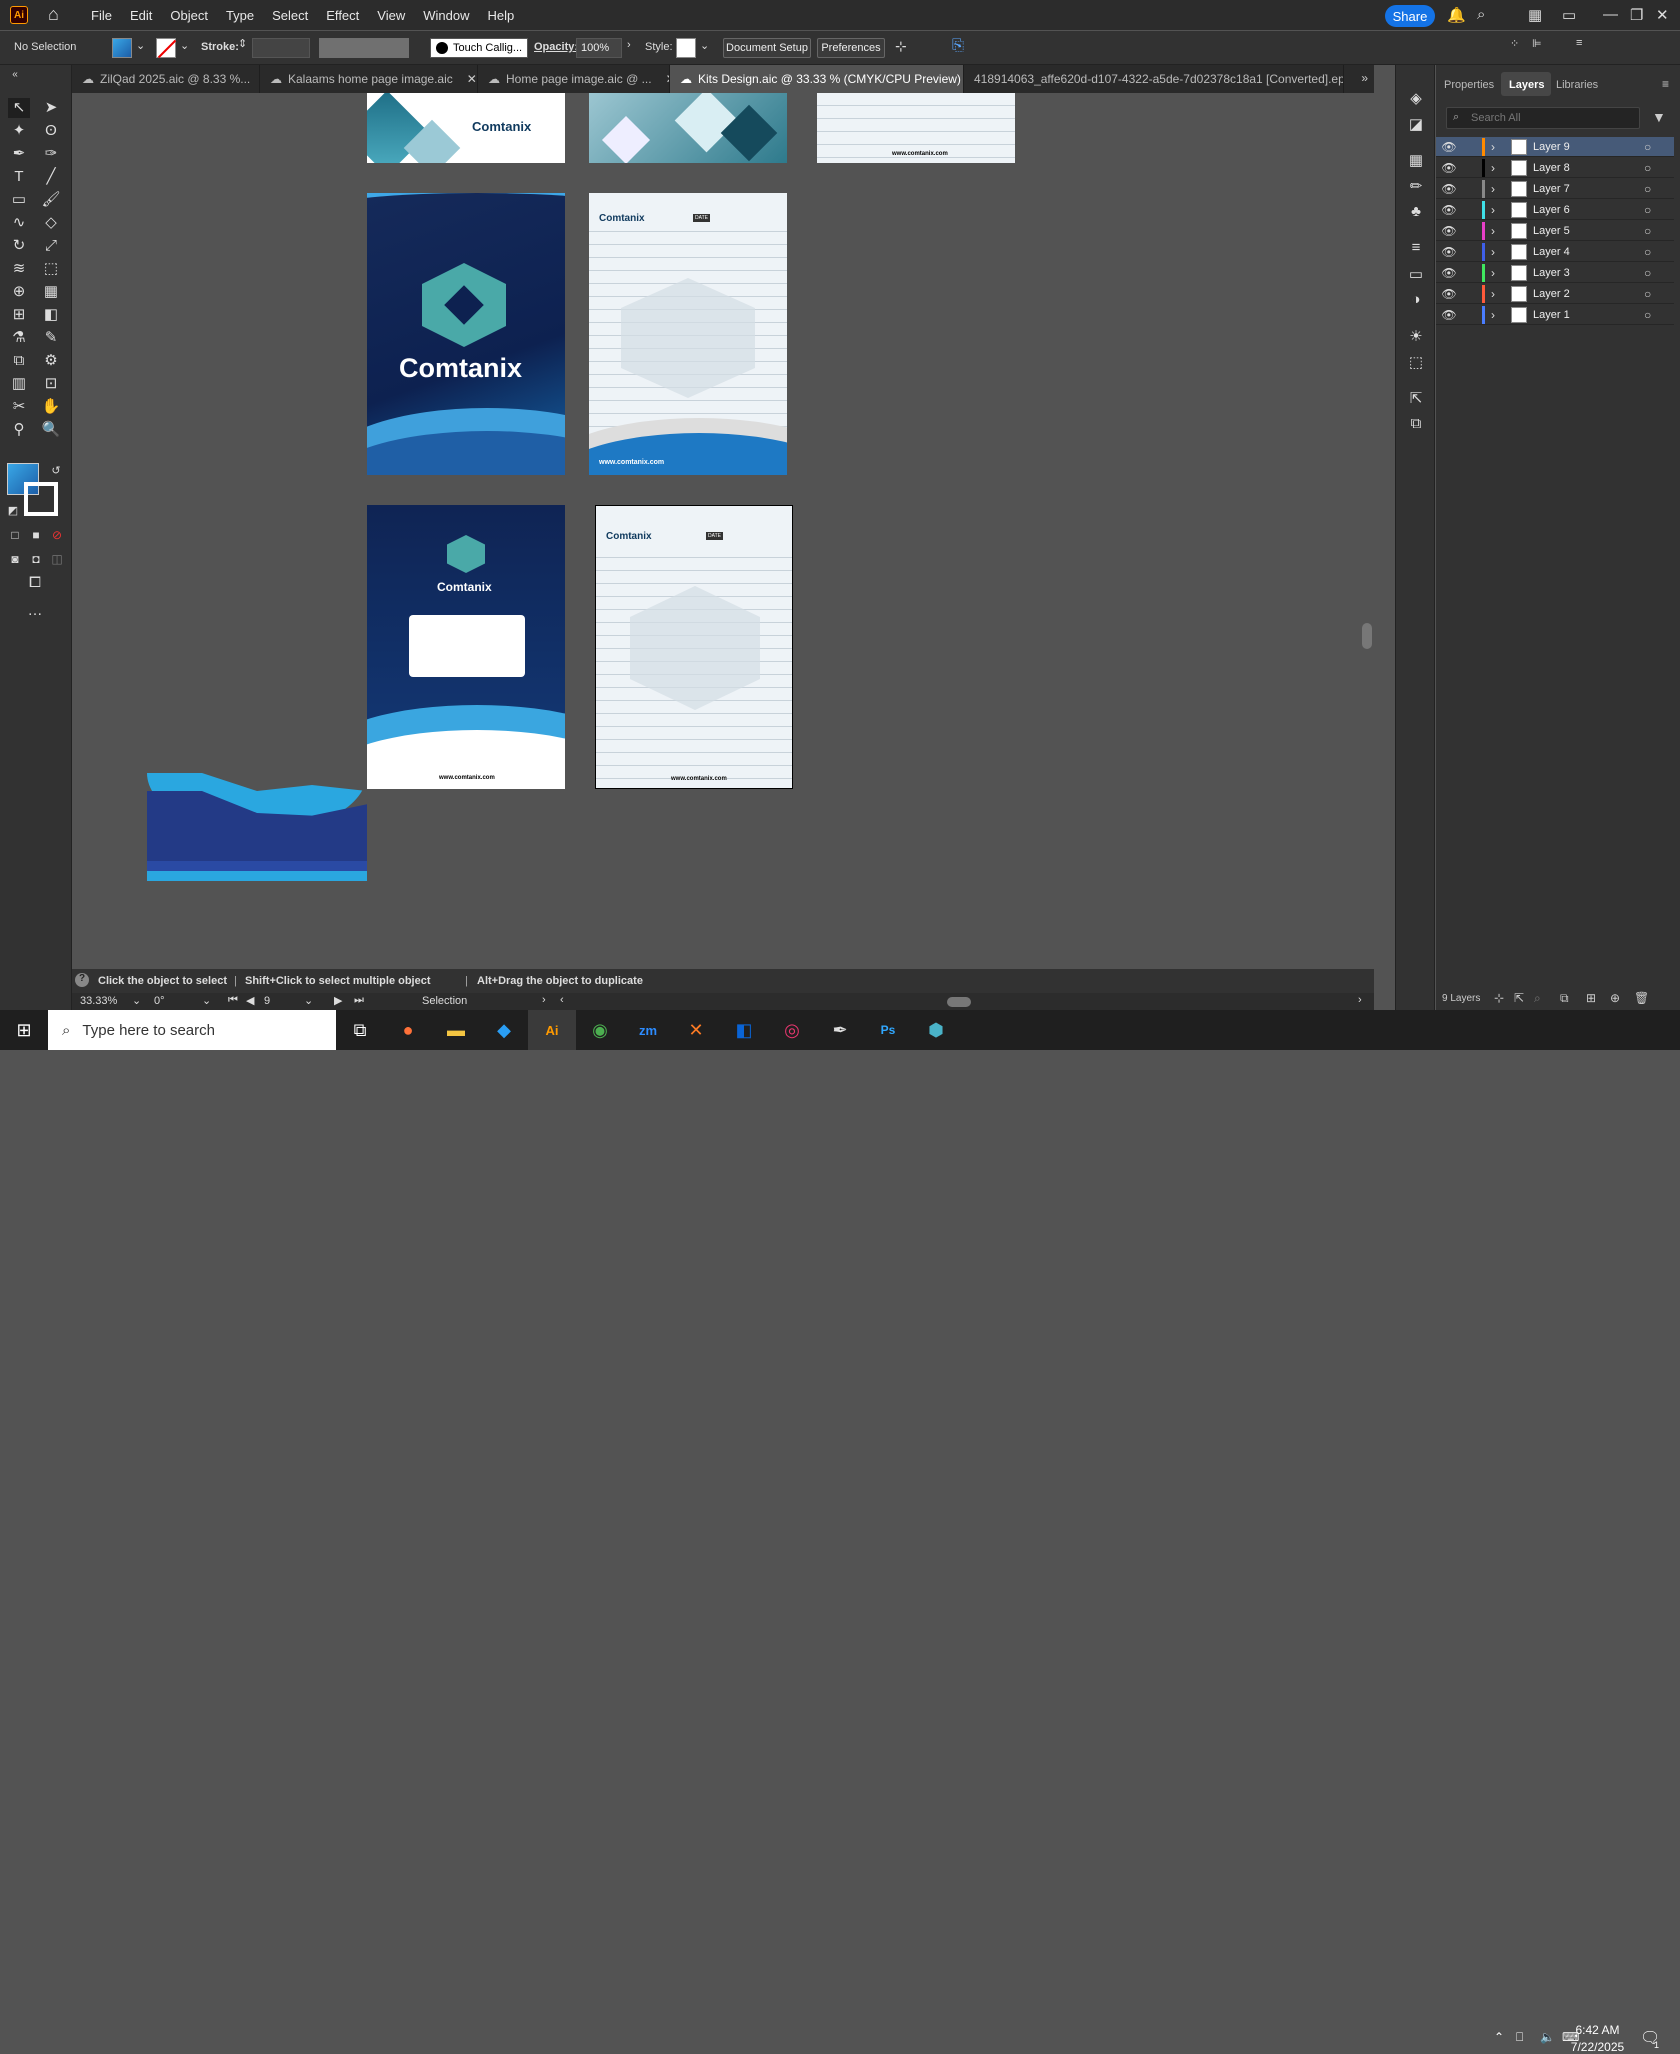 The width and height of the screenshot is (1680, 2054). What do you see at coordinates (98, 1001) in the screenshot?
I see `zoom-level: 33.33%` at bounding box center [98, 1001].